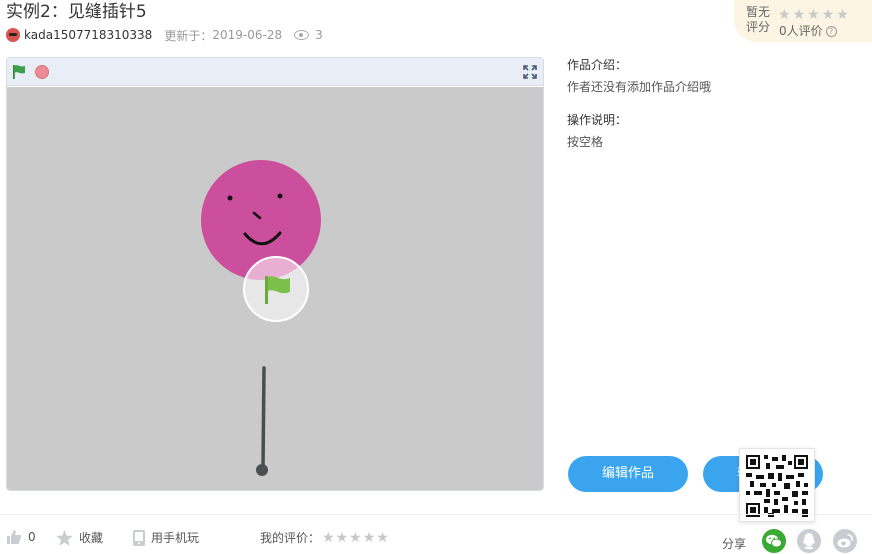 The height and width of the screenshot is (554, 872). I want to click on user-avatar-icon, so click(13, 35).